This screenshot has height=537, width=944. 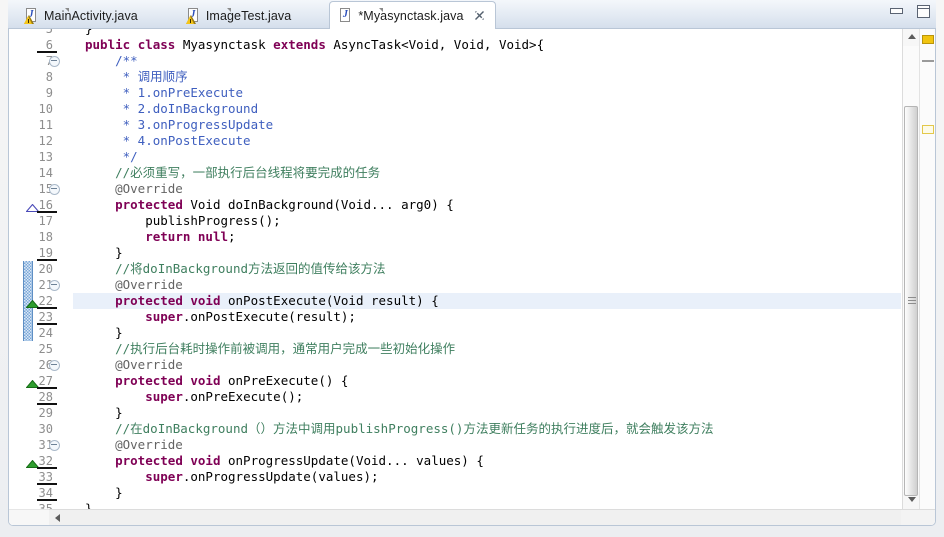 I want to click on line-number: 29, so click(x=45, y=413).